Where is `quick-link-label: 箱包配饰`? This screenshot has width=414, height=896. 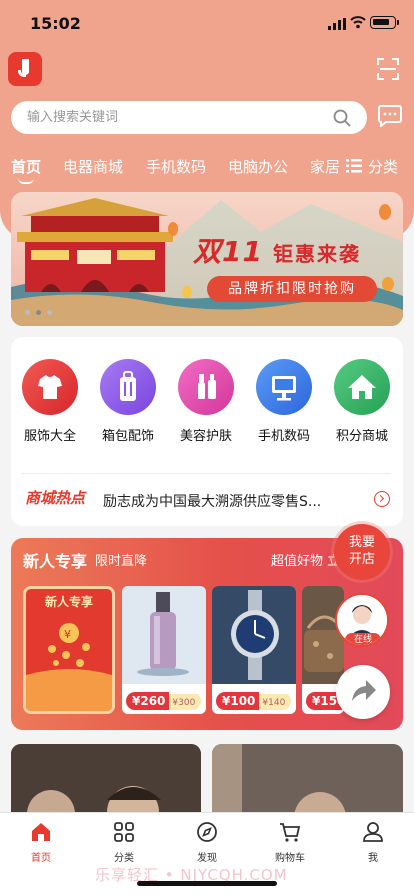 quick-link-label: 箱包配饰 is located at coordinates (127, 436).